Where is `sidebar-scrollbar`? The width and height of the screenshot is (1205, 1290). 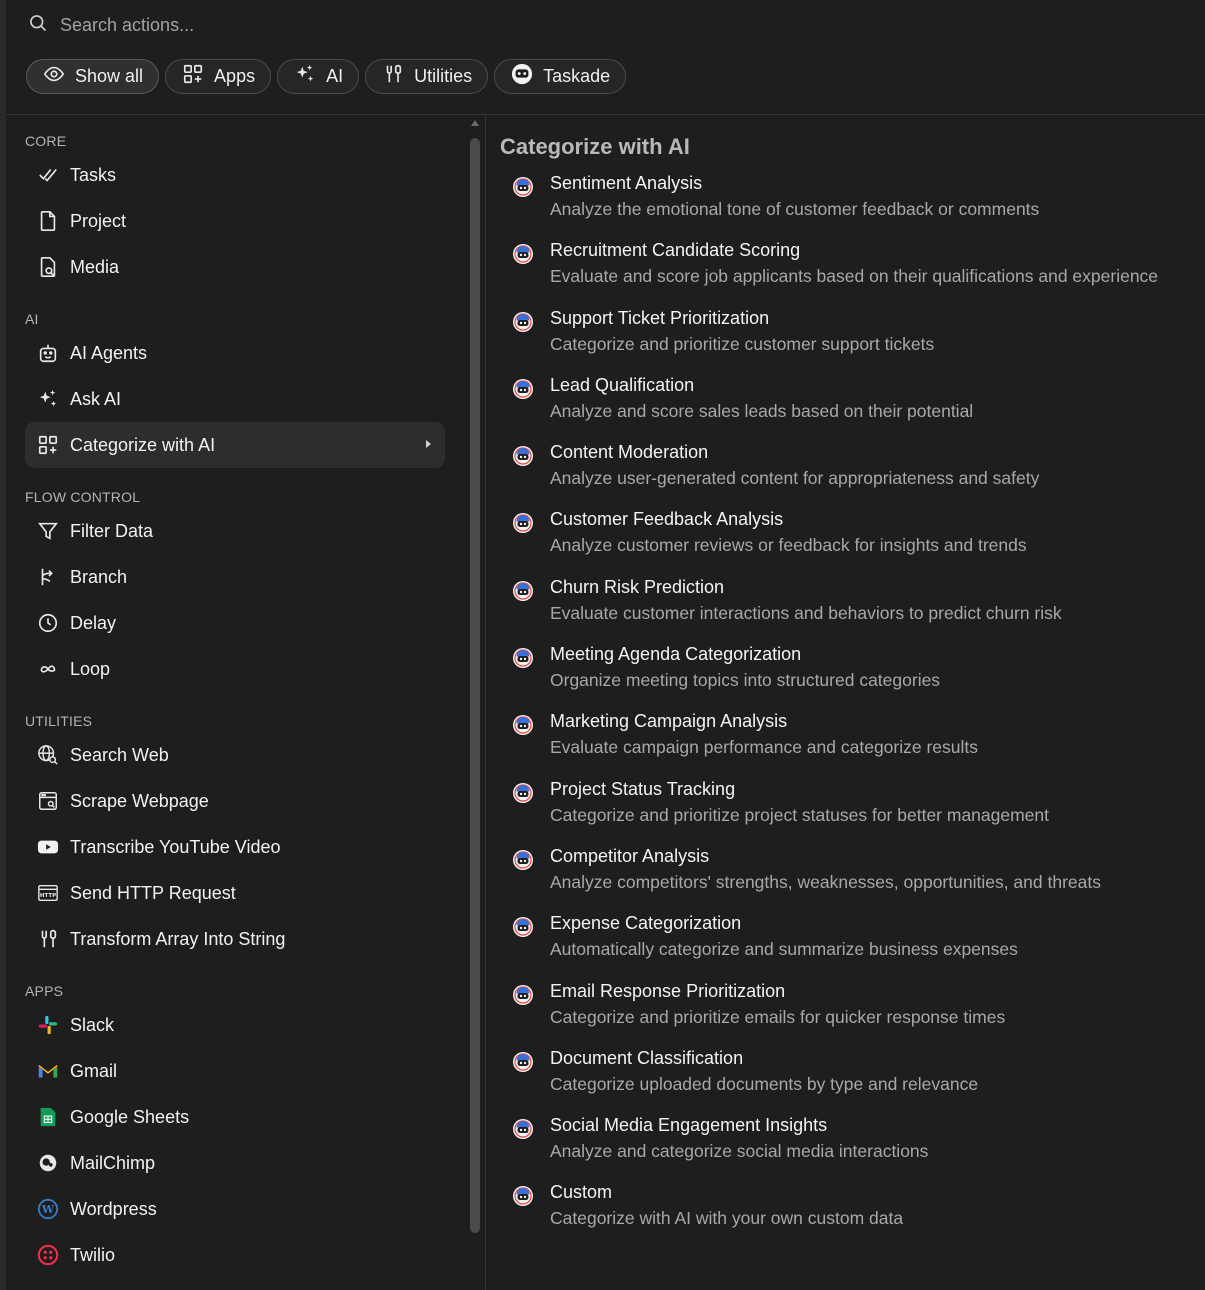 sidebar-scrollbar is located at coordinates (475, 680).